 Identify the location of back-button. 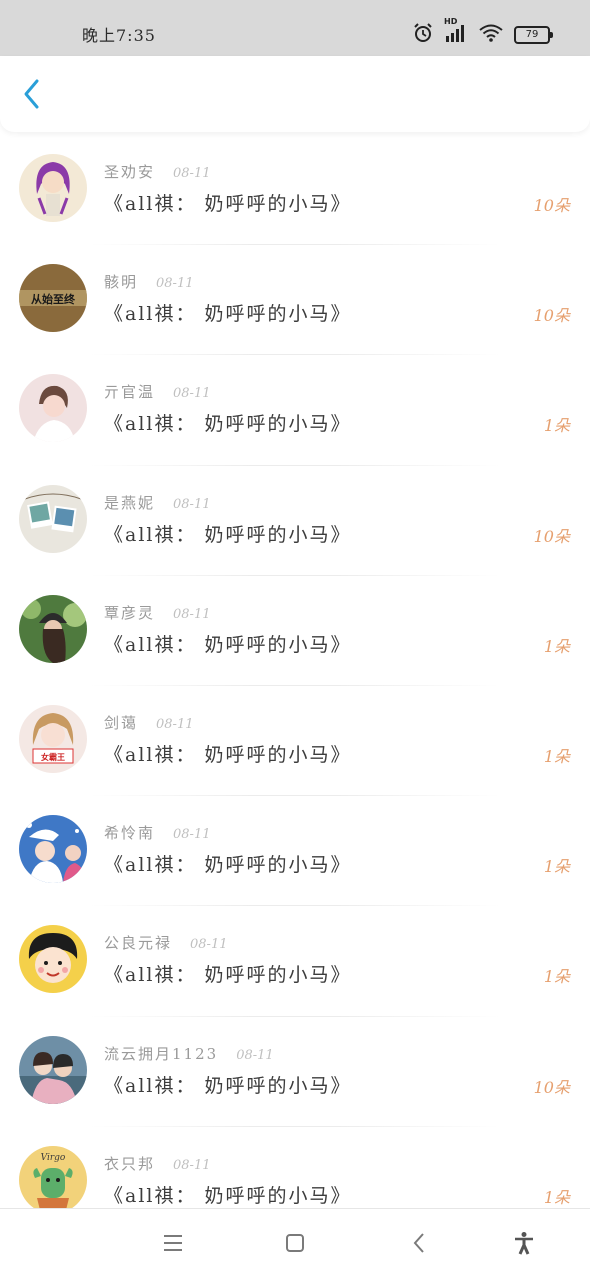
(32, 96).